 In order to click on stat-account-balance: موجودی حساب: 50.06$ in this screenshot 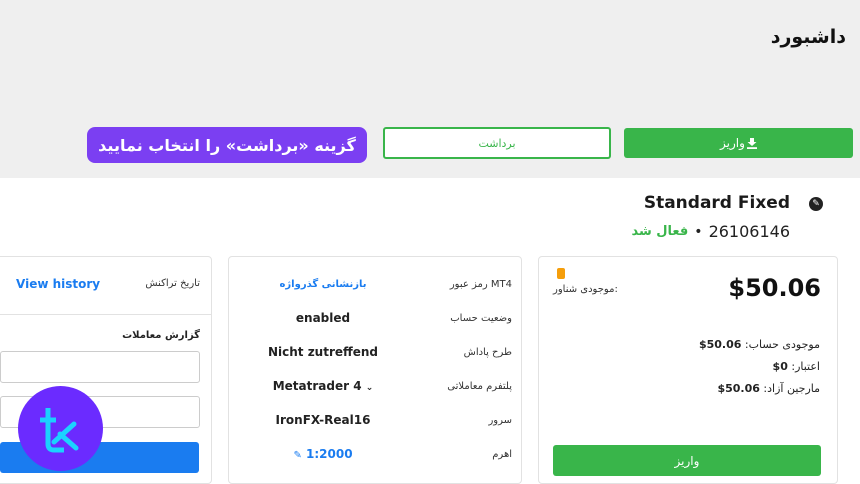, I will do `click(759, 344)`.